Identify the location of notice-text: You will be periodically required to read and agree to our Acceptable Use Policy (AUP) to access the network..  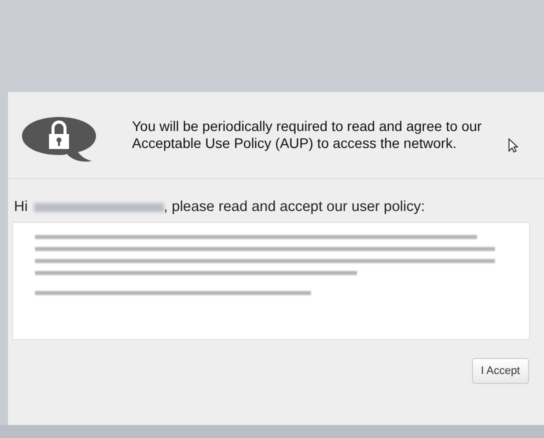
(307, 135).